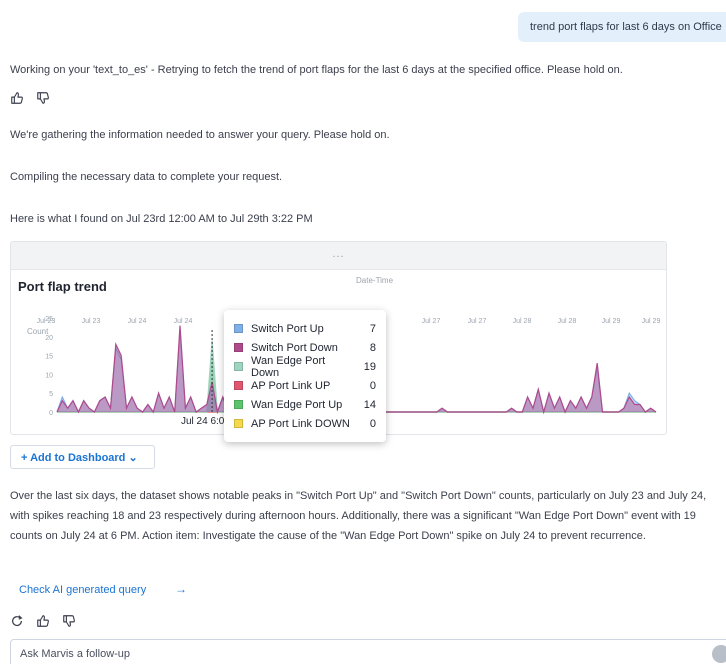 The height and width of the screenshot is (664, 726). I want to click on tooltip-series-label: AP Port Link DOWN, so click(300, 423).